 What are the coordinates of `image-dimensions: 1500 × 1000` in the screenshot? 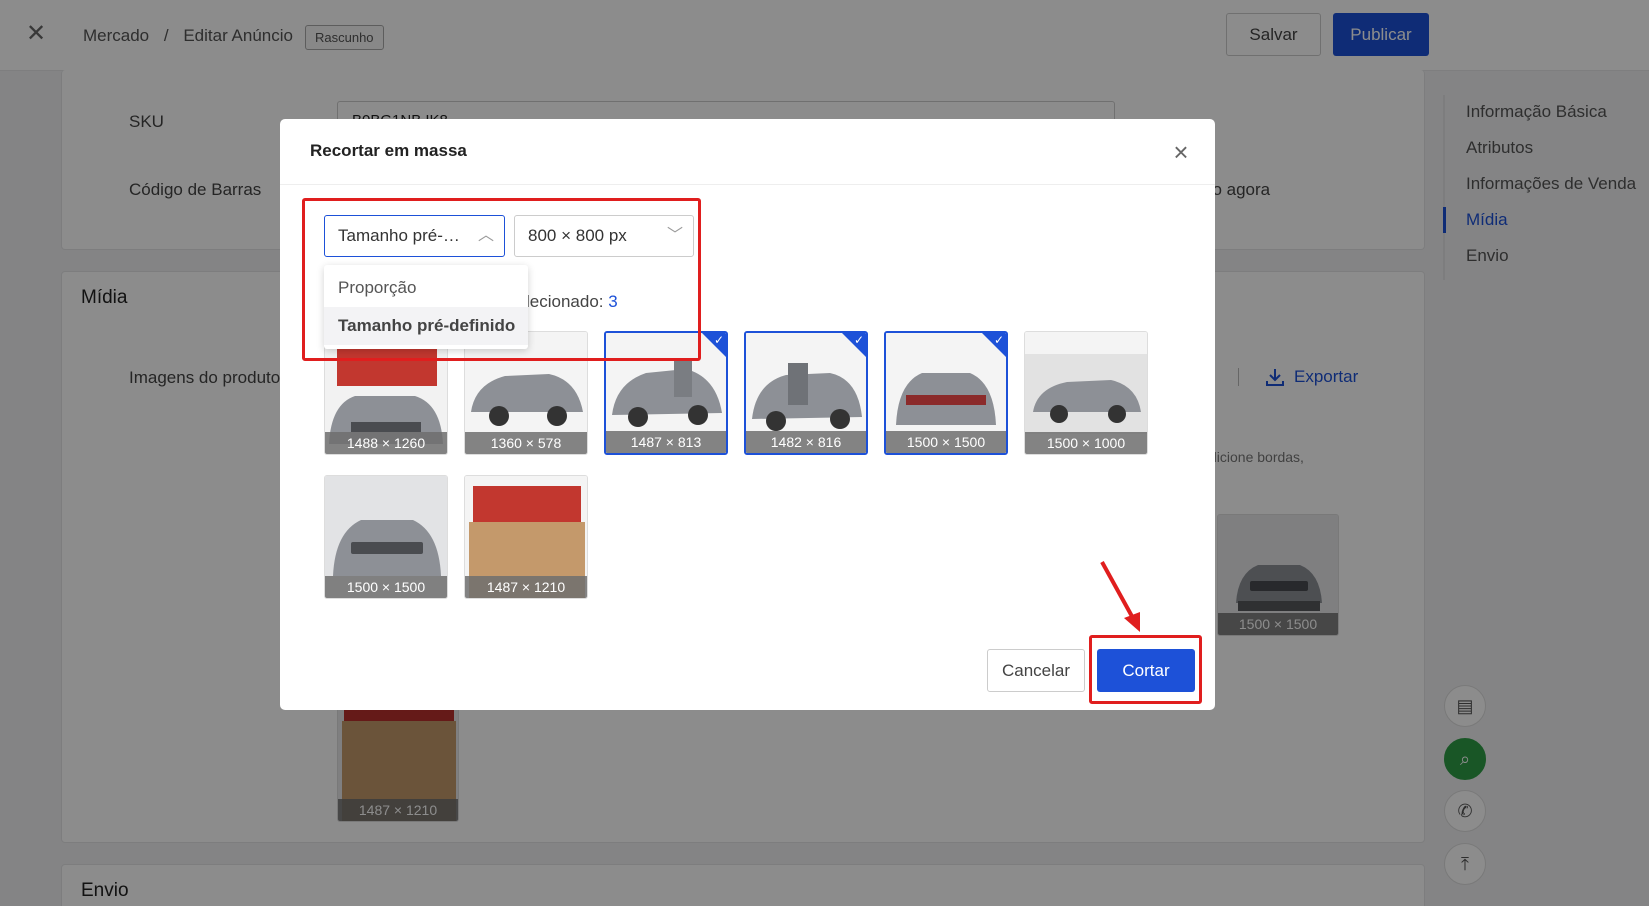 It's located at (1086, 443).